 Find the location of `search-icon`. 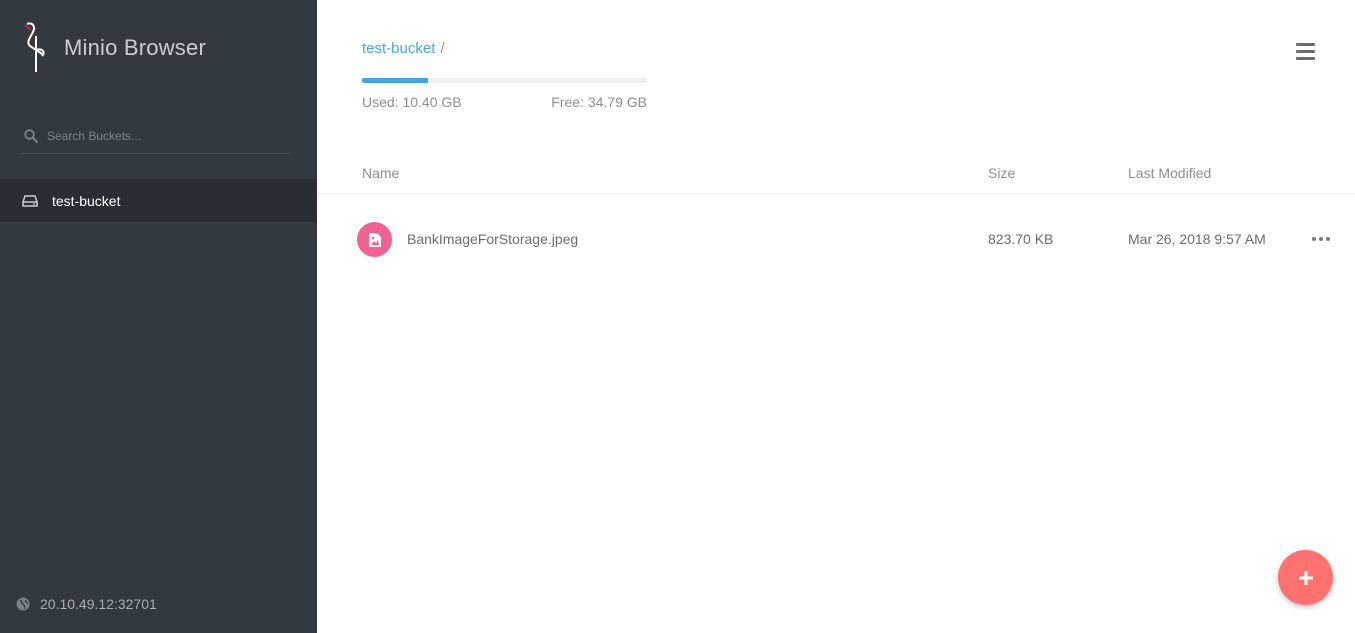

search-icon is located at coordinates (31, 135).